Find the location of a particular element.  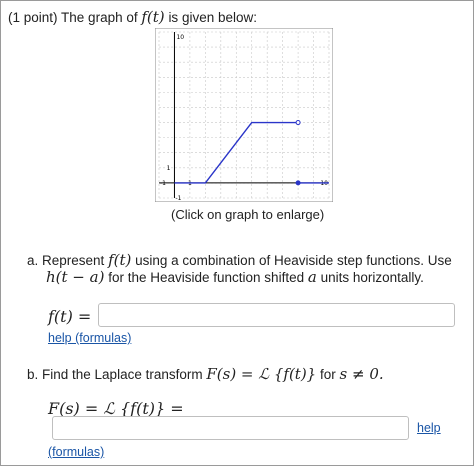

heaviside-notation: h(t − a) is located at coordinates (75, 277).